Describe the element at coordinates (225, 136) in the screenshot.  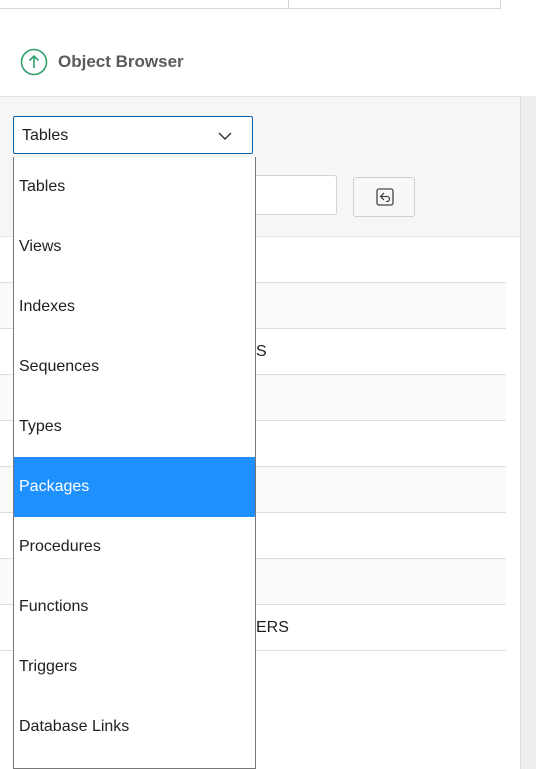
I see `chevron-down-icon` at that location.